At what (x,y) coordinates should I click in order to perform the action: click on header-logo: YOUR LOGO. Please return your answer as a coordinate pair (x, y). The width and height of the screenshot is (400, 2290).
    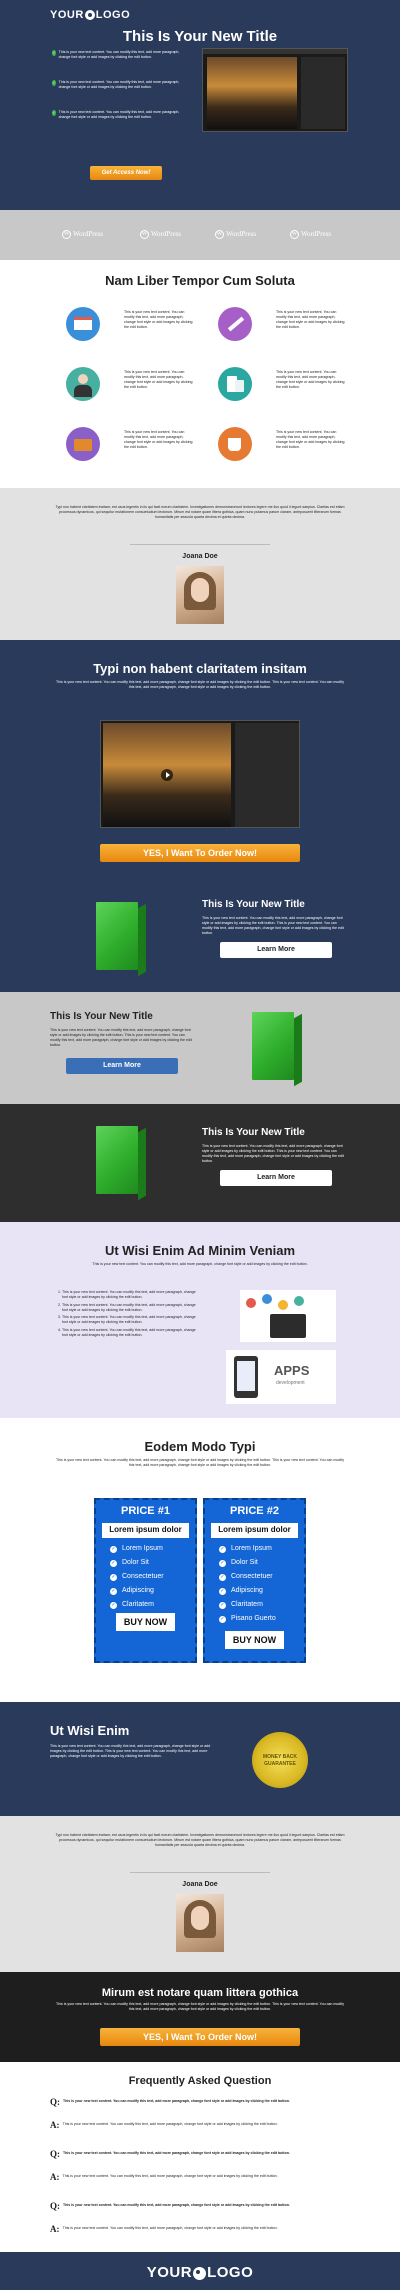
    Looking at the image, I should click on (90, 15).